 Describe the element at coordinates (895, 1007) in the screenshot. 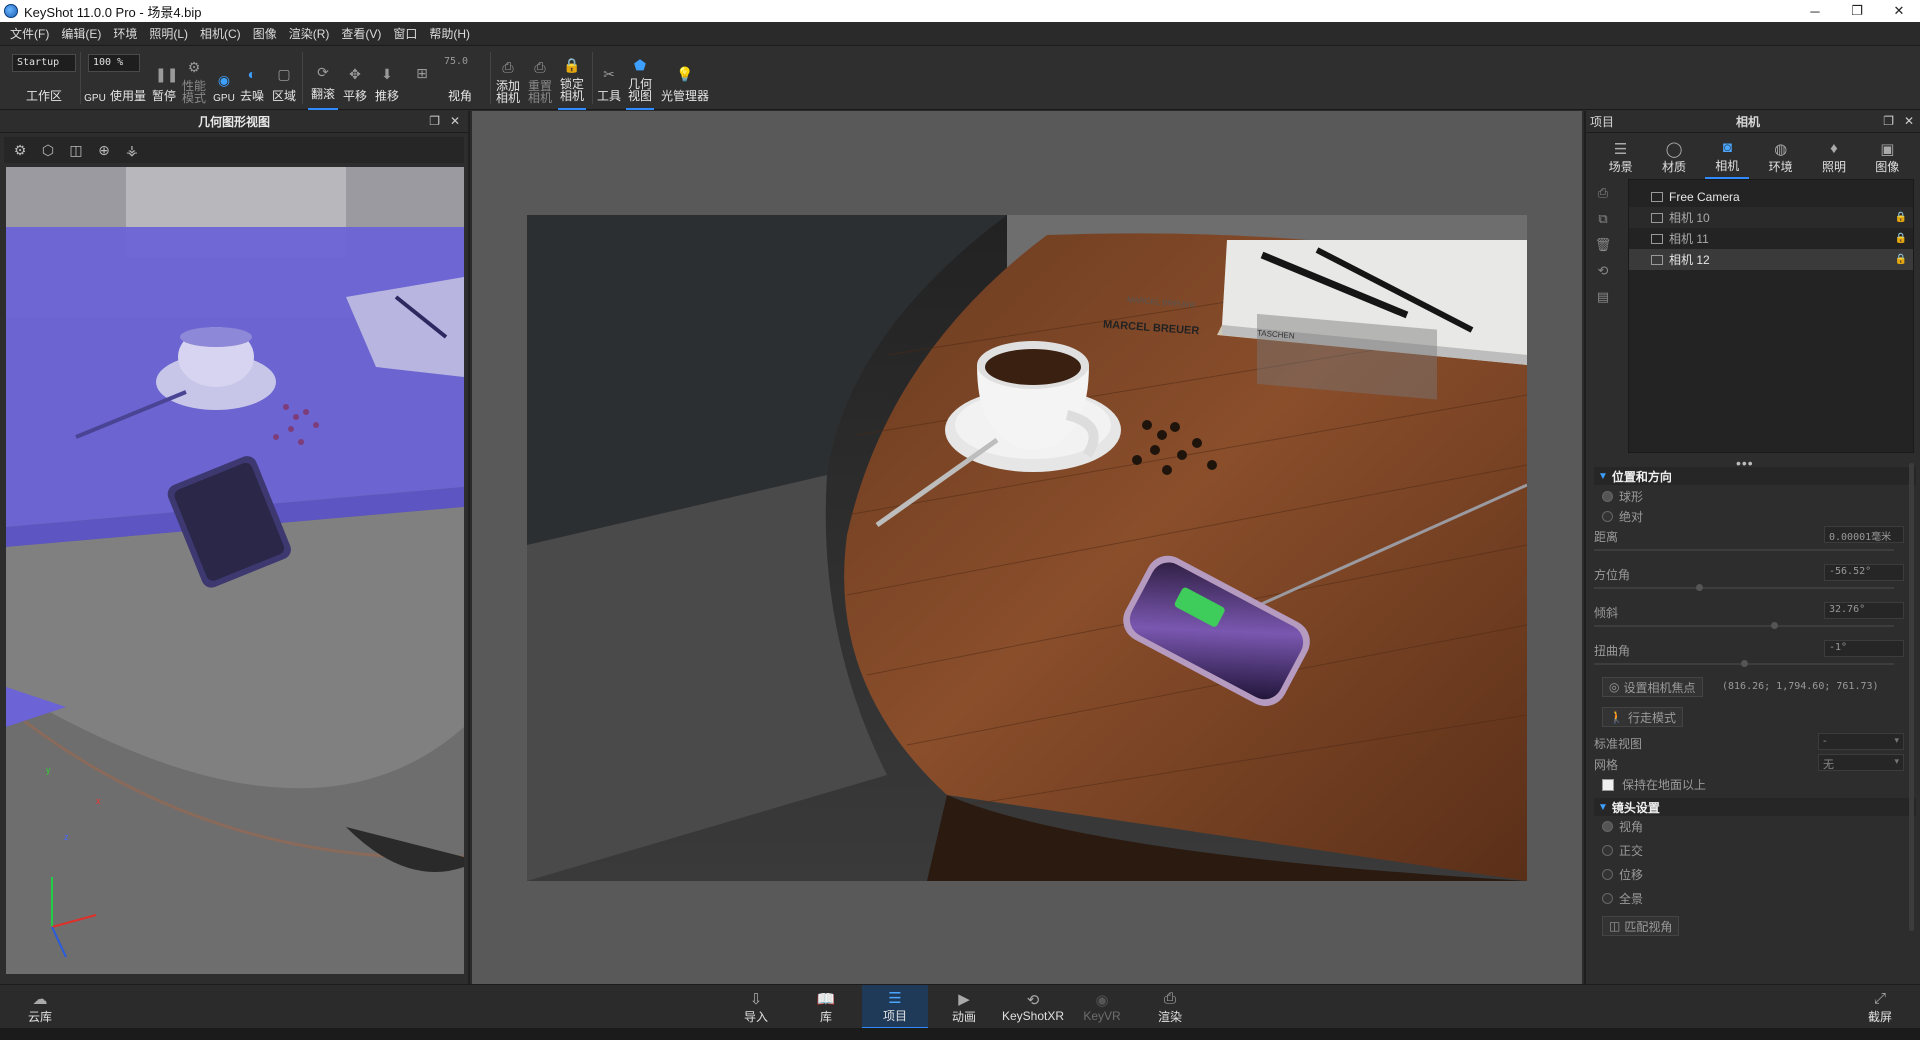

I see `project-button: ☰ 项目` at that location.